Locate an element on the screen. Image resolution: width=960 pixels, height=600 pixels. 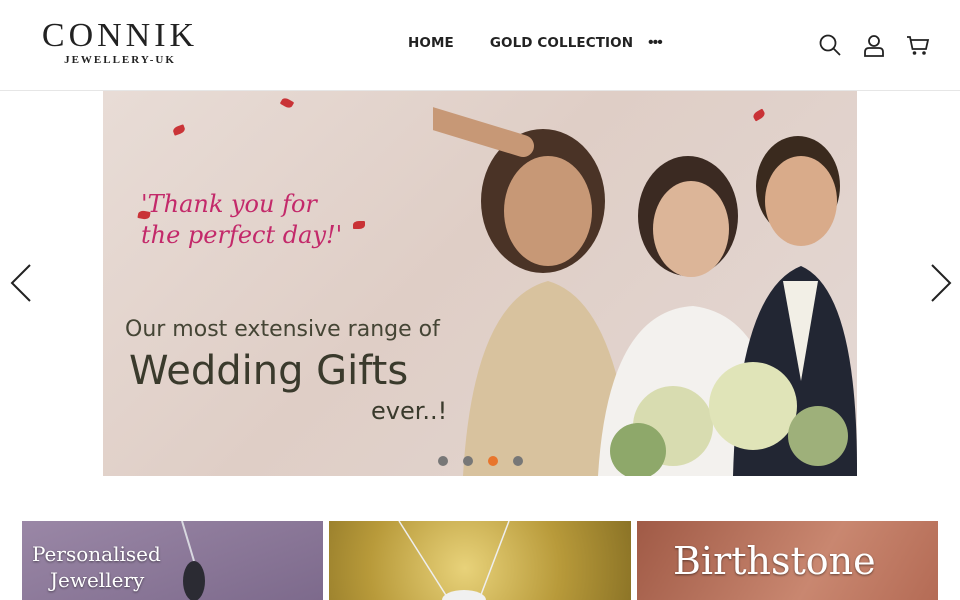
tile-title-line-2: Jewellery is located at coordinates (97, 580).